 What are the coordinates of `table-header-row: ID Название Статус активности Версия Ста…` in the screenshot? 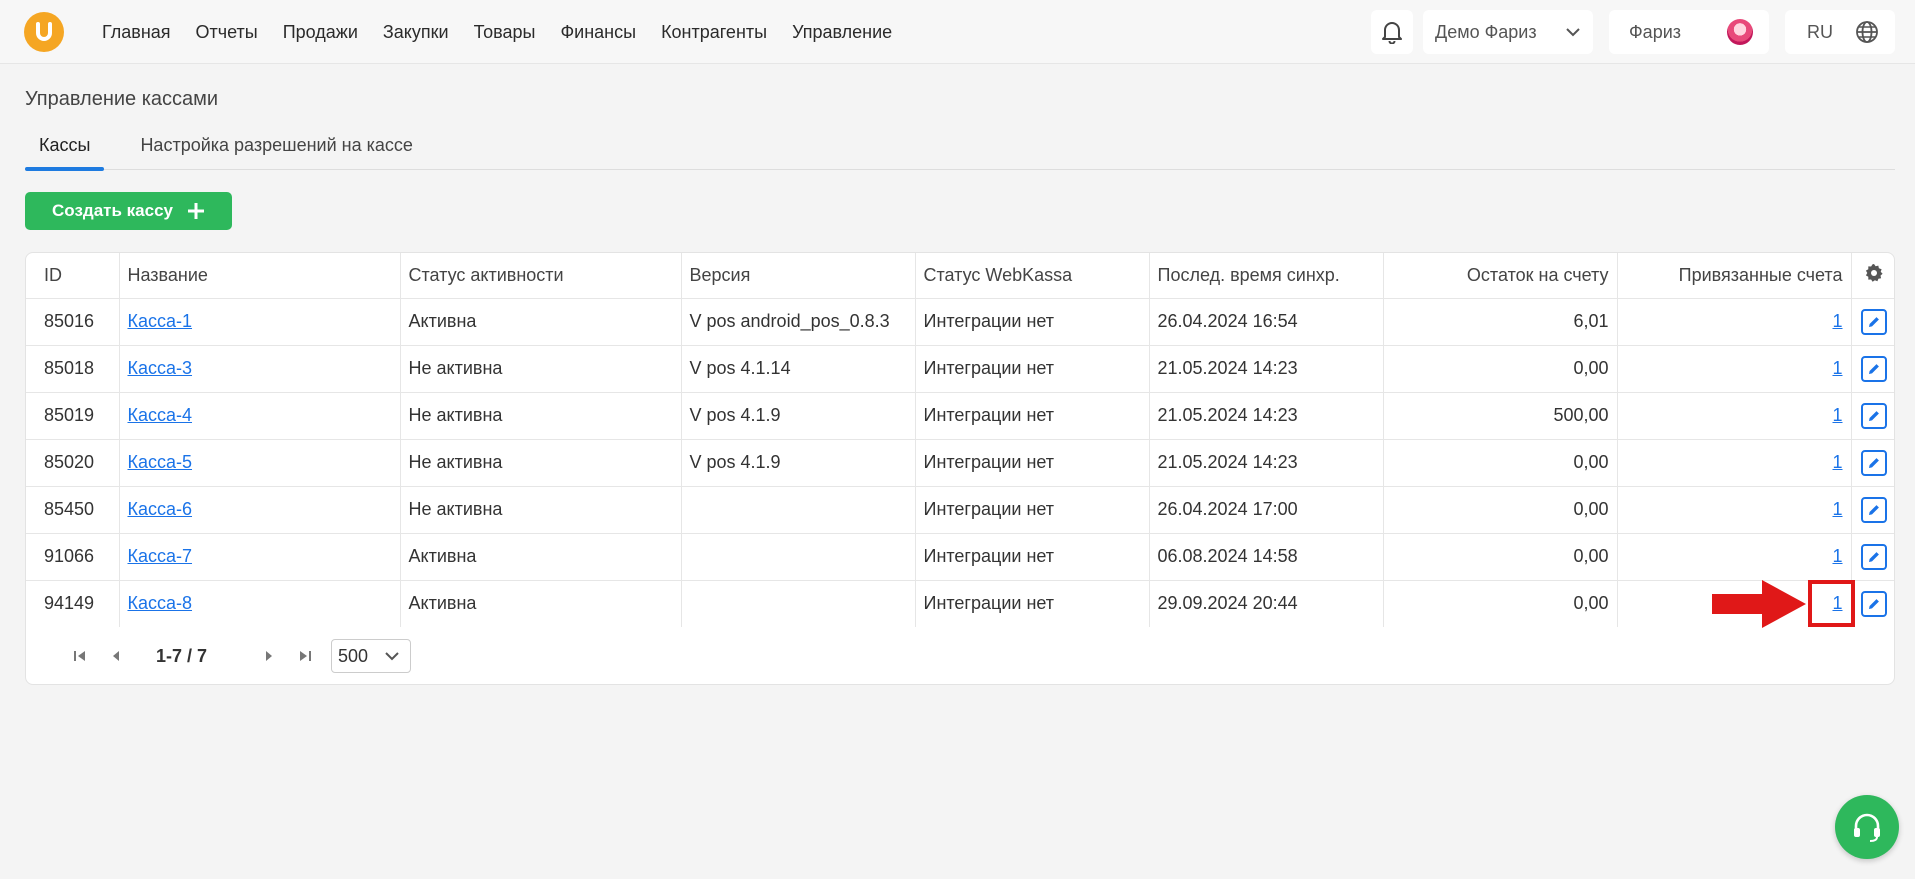 It's located at (960, 276).